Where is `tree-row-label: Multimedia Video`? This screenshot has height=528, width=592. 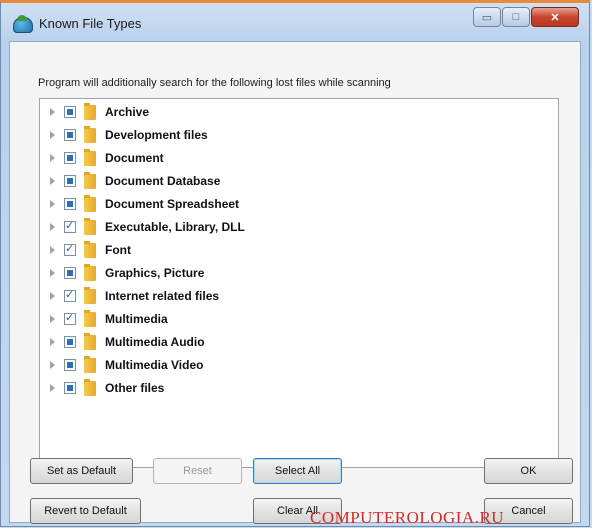 tree-row-label: Multimedia Video is located at coordinates (154, 365).